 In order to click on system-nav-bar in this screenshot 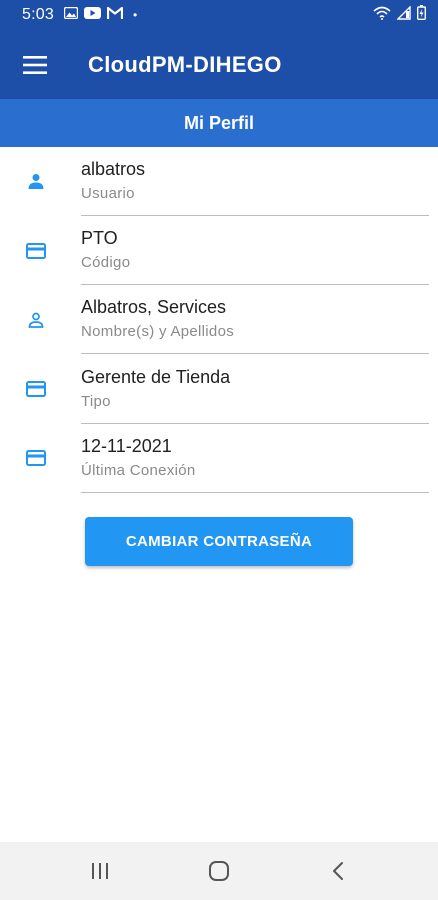, I will do `click(219, 871)`.